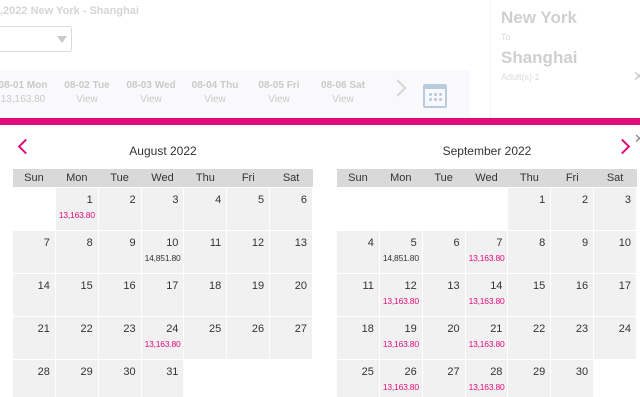 Image resolution: width=640 pixels, height=397 pixels. What do you see at coordinates (615, 338) in the screenshot?
I see `day-cell: 24` at bounding box center [615, 338].